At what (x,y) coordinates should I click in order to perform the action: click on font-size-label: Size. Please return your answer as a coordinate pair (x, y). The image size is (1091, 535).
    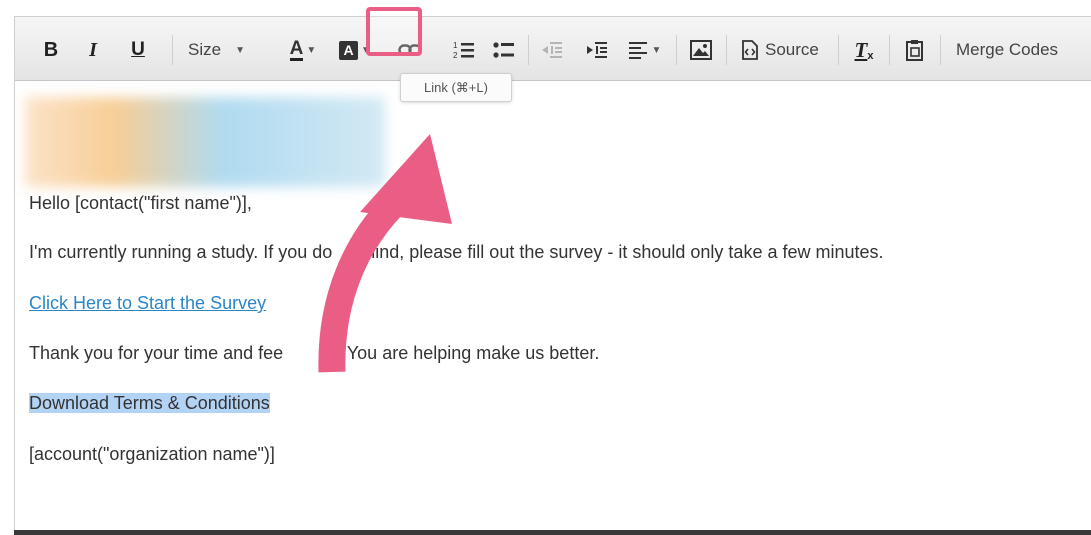
    Looking at the image, I should click on (205, 49).